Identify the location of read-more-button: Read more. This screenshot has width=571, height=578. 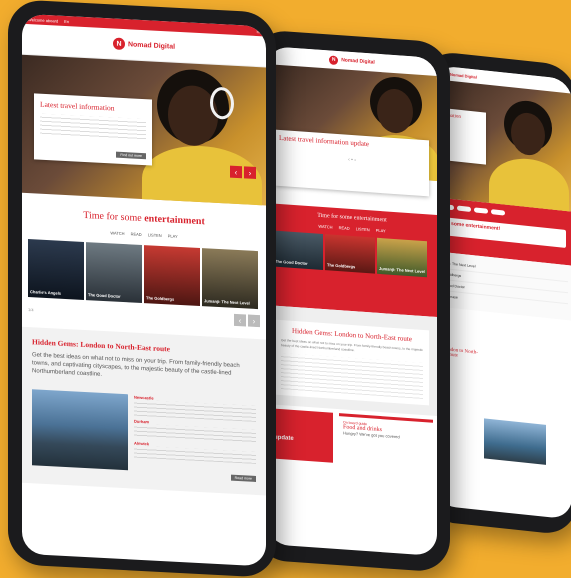
(243, 478).